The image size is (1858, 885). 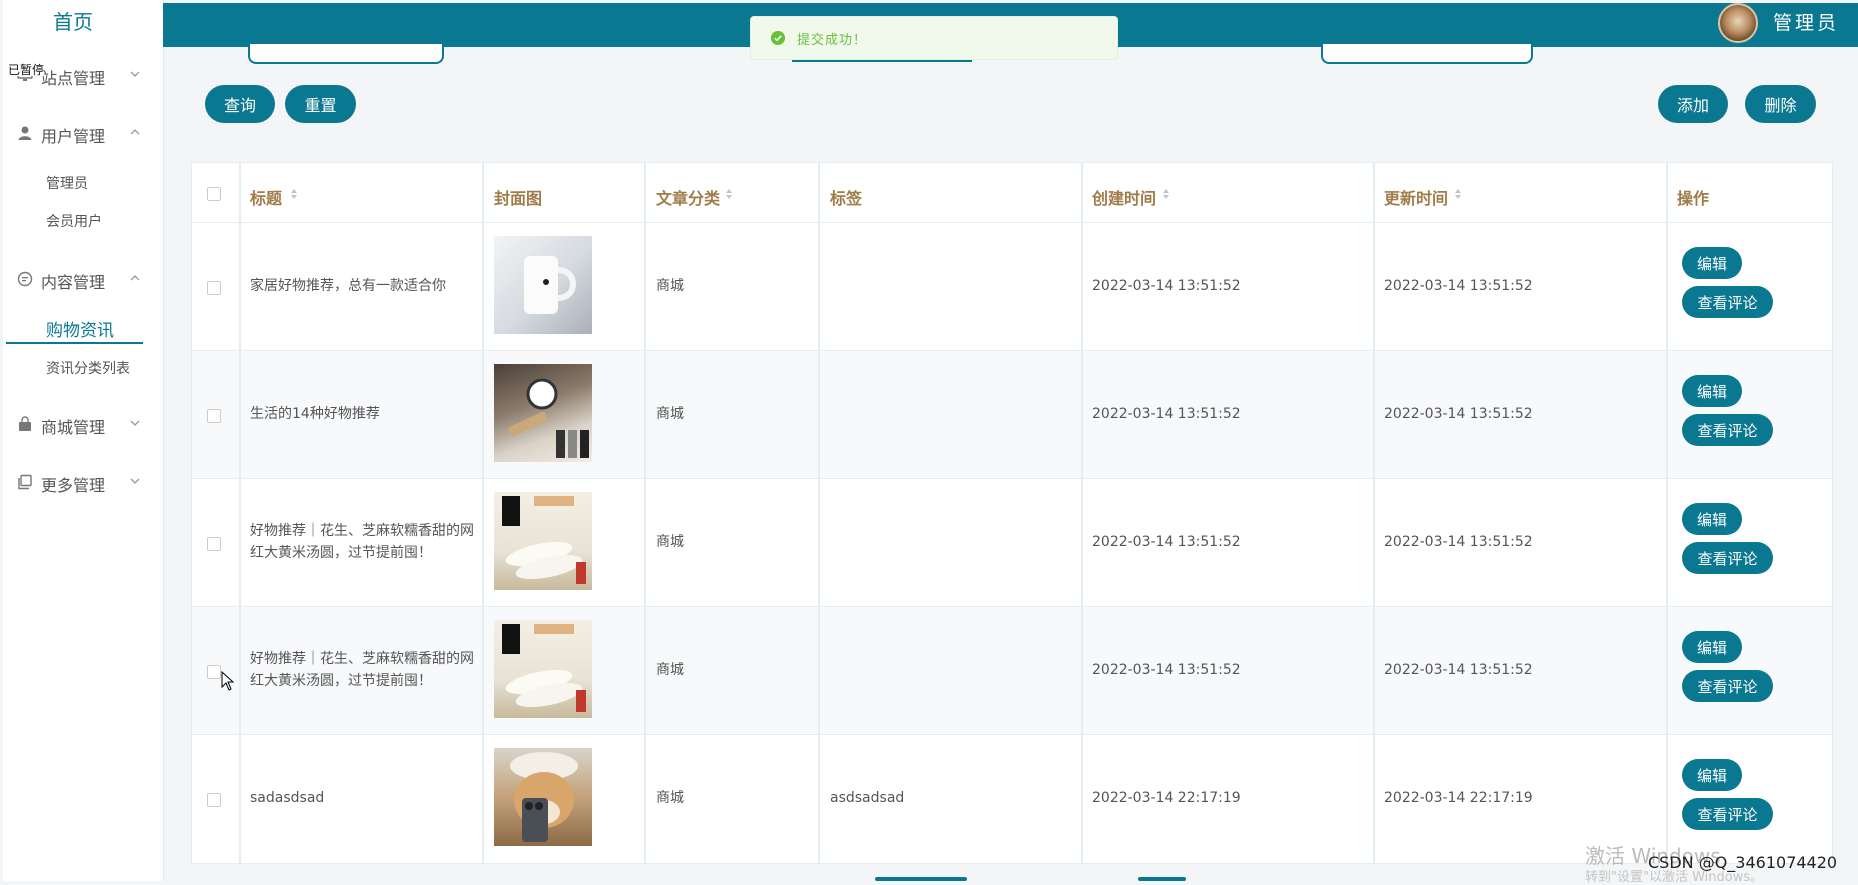 I want to click on header-category: 文章分类, so click(x=688, y=197).